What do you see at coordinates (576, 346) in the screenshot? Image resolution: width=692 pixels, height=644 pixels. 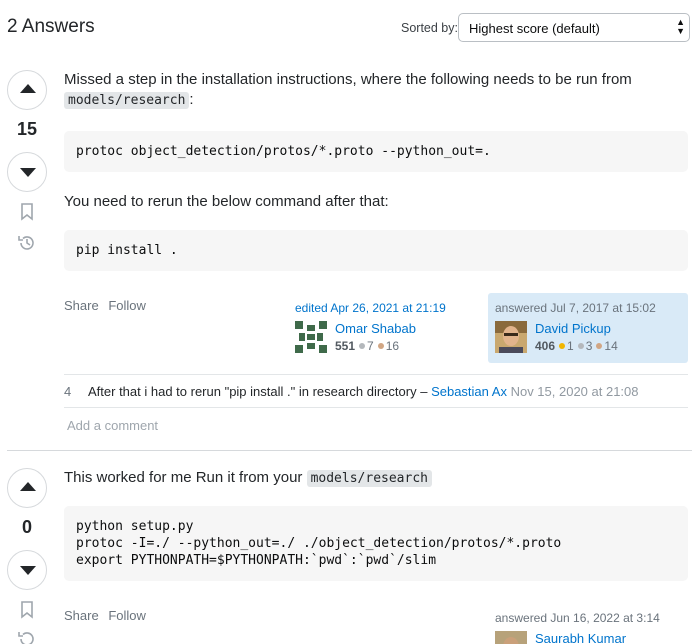 I see `owner-reputation: 406 1 3 14` at bounding box center [576, 346].